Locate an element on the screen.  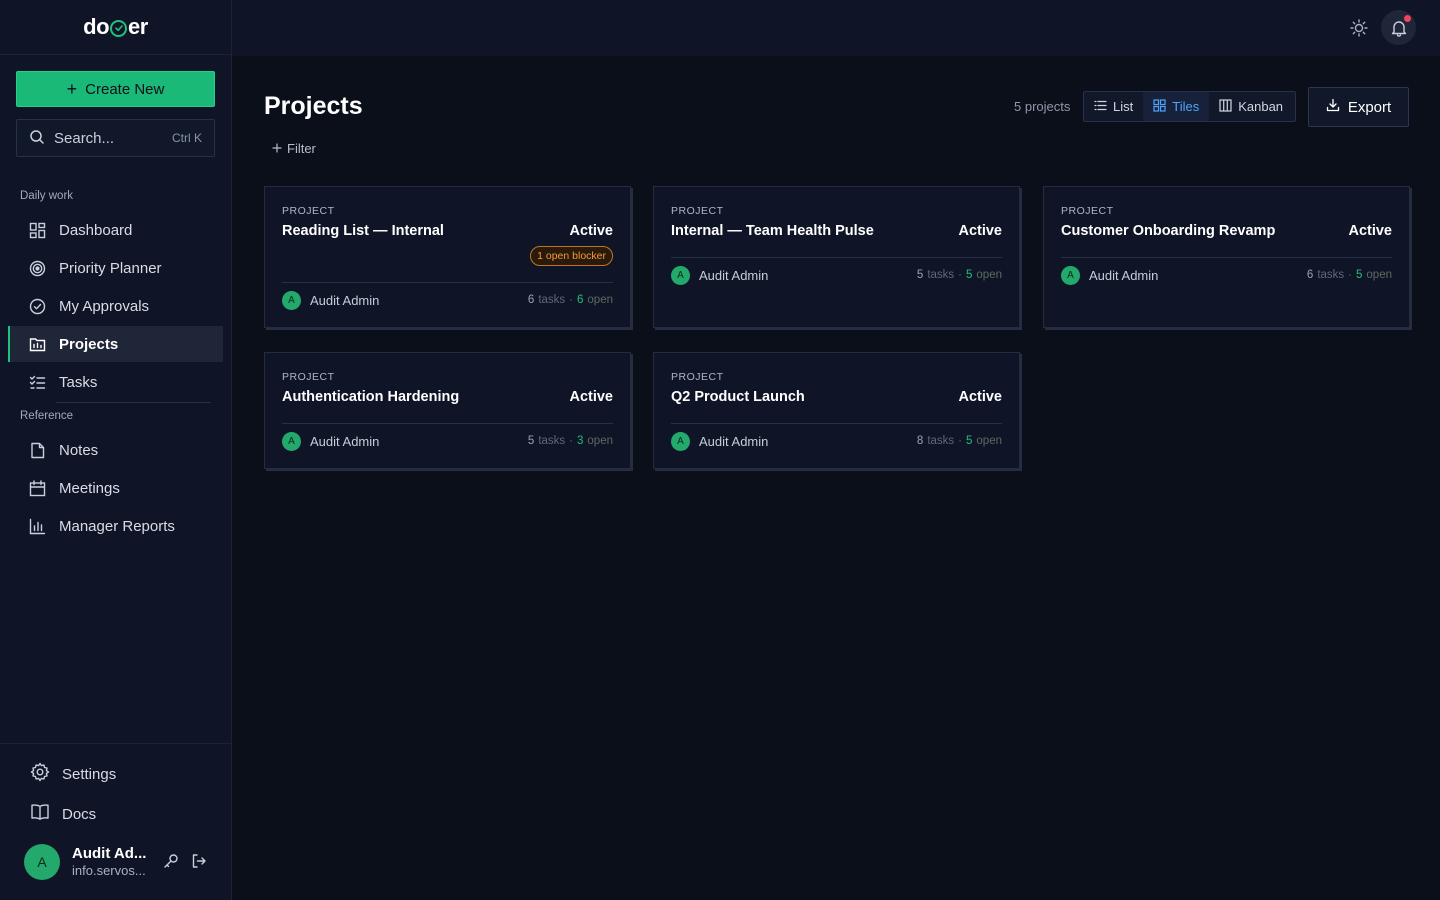
projects-icon is located at coordinates (37, 344).